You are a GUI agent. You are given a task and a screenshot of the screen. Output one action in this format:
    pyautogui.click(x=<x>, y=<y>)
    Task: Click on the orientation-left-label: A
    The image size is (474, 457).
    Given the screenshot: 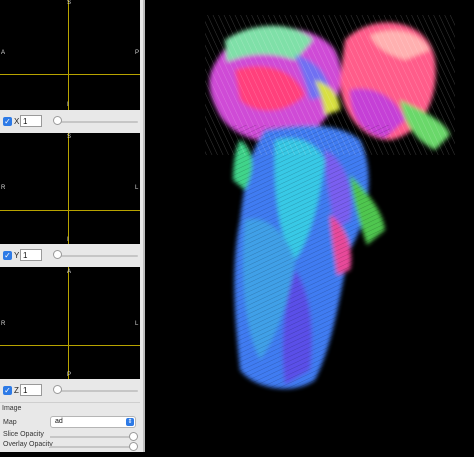 What is the action you would take?
    pyautogui.click(x=3, y=53)
    